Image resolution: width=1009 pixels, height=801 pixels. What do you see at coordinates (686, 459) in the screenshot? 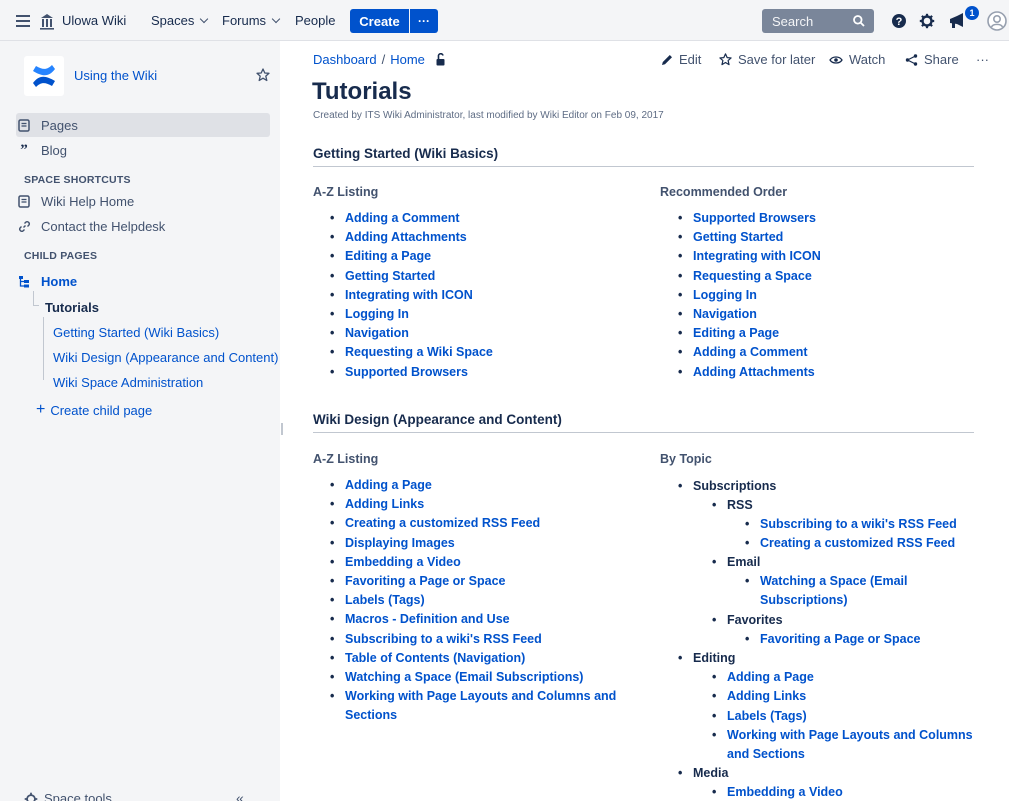
I see `by-topic-heading: By Topic` at bounding box center [686, 459].